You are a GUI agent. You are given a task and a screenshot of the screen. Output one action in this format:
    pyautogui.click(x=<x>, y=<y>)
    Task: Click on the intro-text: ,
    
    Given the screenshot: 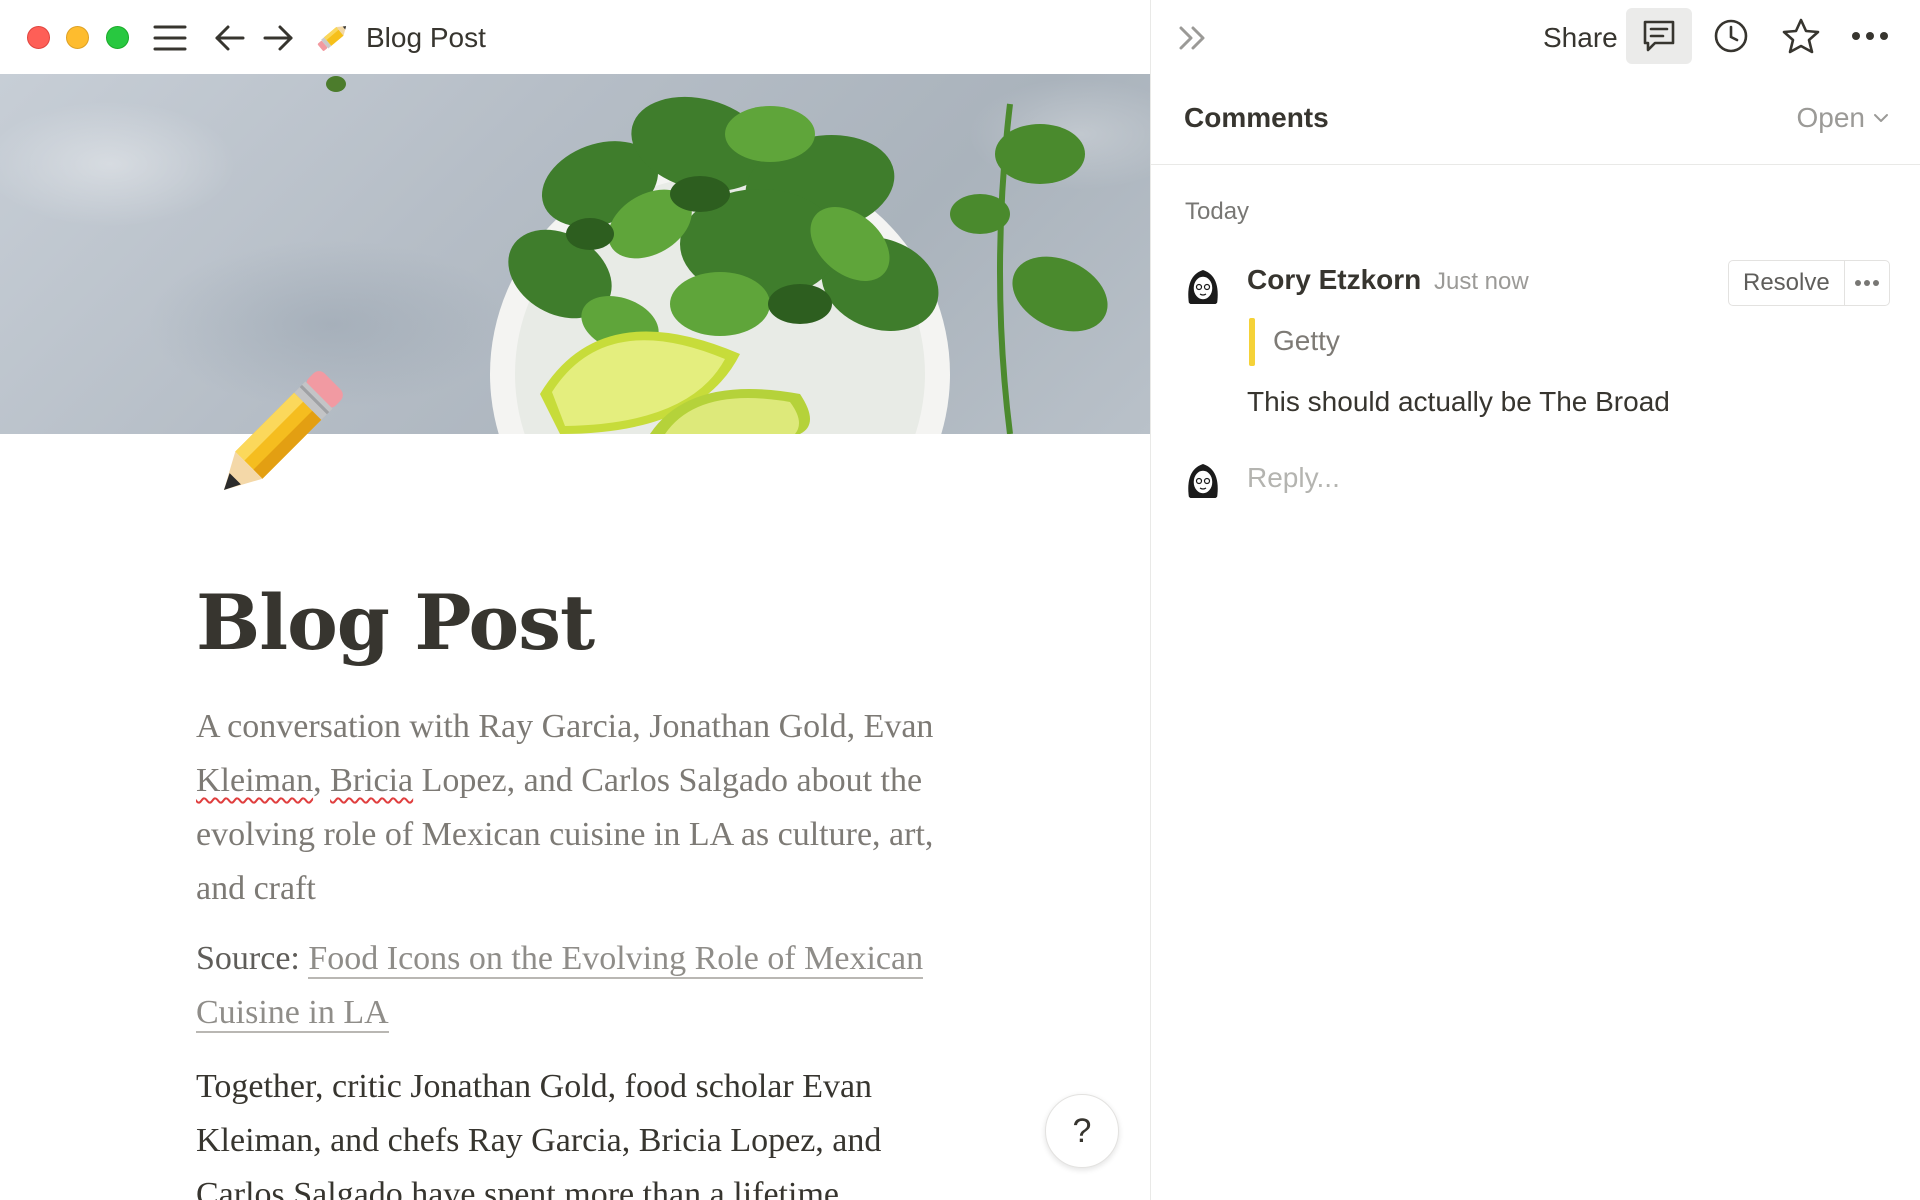 What is the action you would take?
    pyautogui.click(x=322, y=780)
    